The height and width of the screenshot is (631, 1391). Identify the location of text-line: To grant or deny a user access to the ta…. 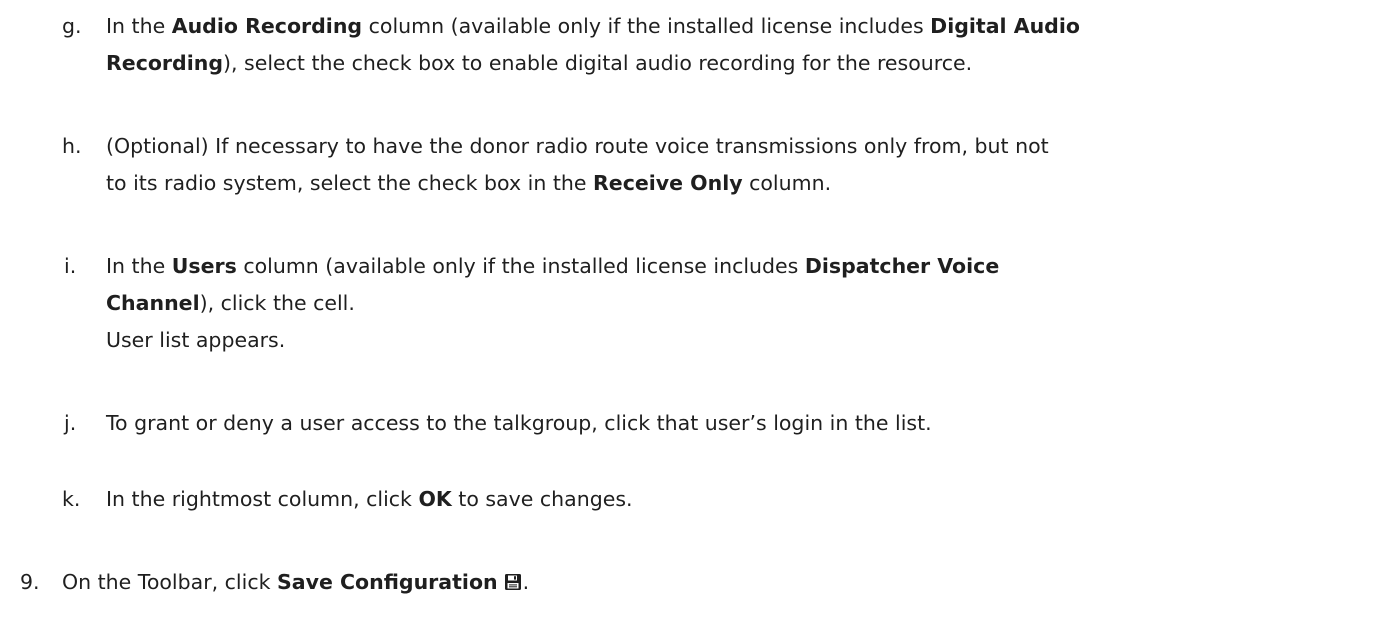
(519, 423).